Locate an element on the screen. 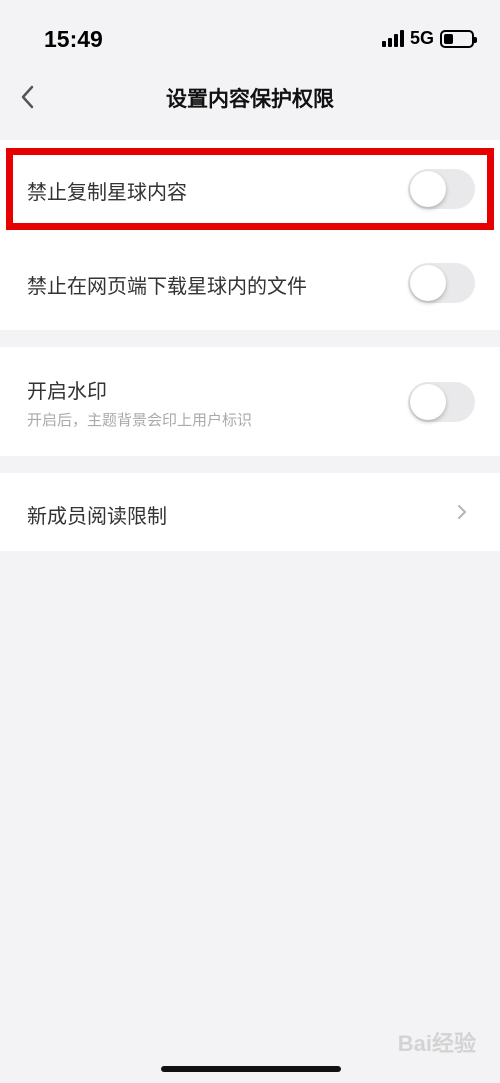  battery-cap is located at coordinates (475, 39).